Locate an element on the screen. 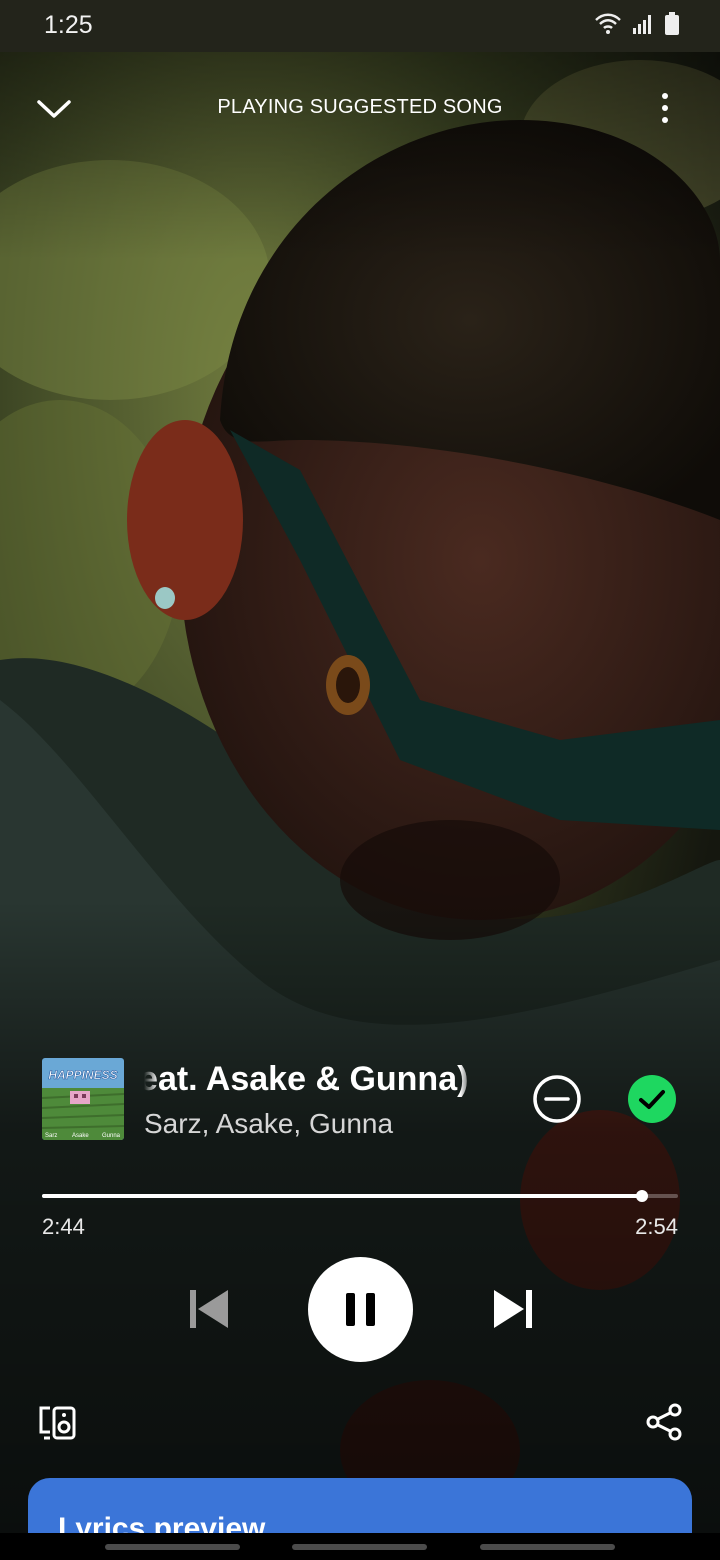 The image size is (720, 1560). nav-back-button is located at coordinates (547, 1547).